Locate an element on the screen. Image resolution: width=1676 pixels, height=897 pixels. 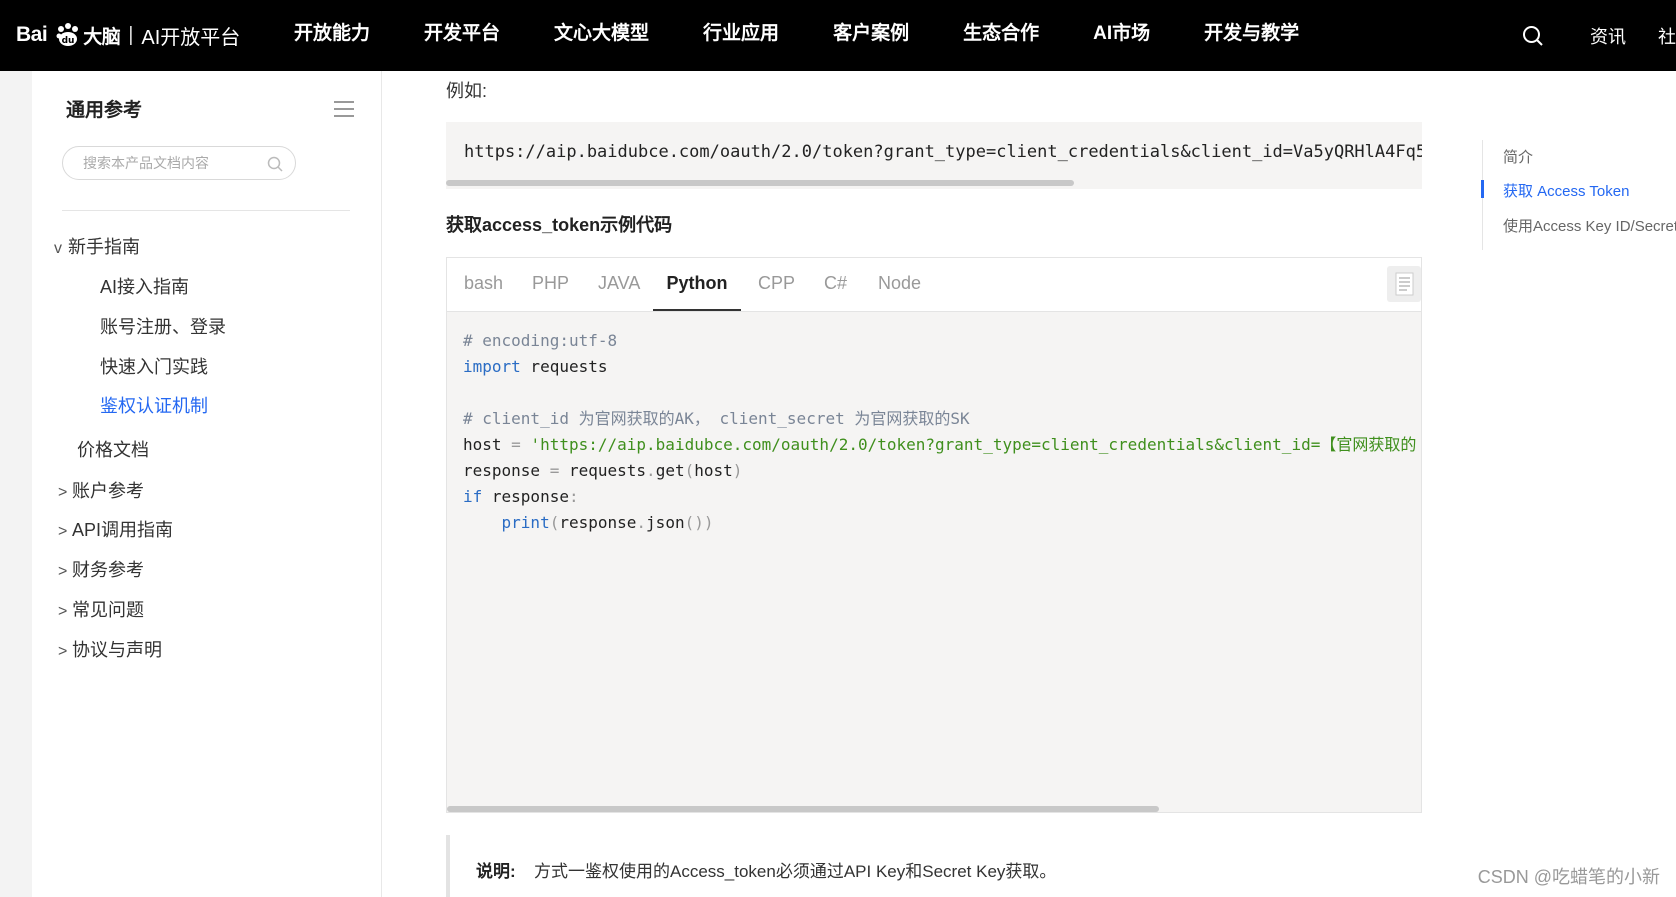
brand-du-text: 大脑 is located at coordinates (102, 37).